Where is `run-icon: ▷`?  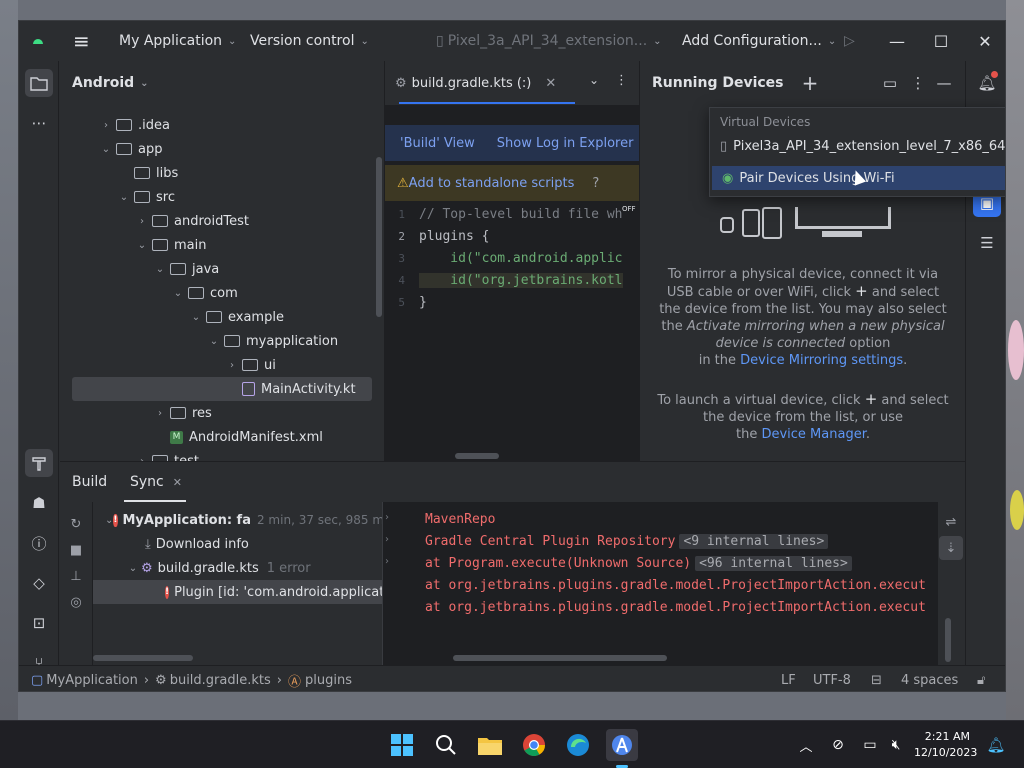 run-icon: ▷ is located at coordinates (849, 41).